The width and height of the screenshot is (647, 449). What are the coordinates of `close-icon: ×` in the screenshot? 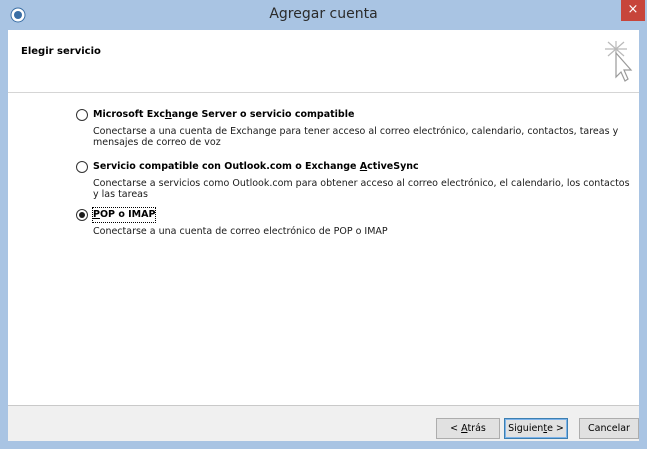 It's located at (633, 9).